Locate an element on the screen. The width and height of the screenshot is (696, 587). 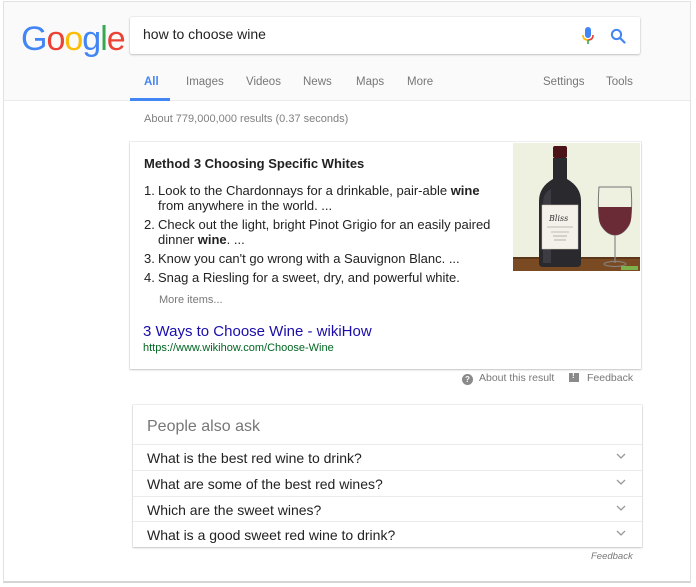
tab-images: Images is located at coordinates (205, 82).